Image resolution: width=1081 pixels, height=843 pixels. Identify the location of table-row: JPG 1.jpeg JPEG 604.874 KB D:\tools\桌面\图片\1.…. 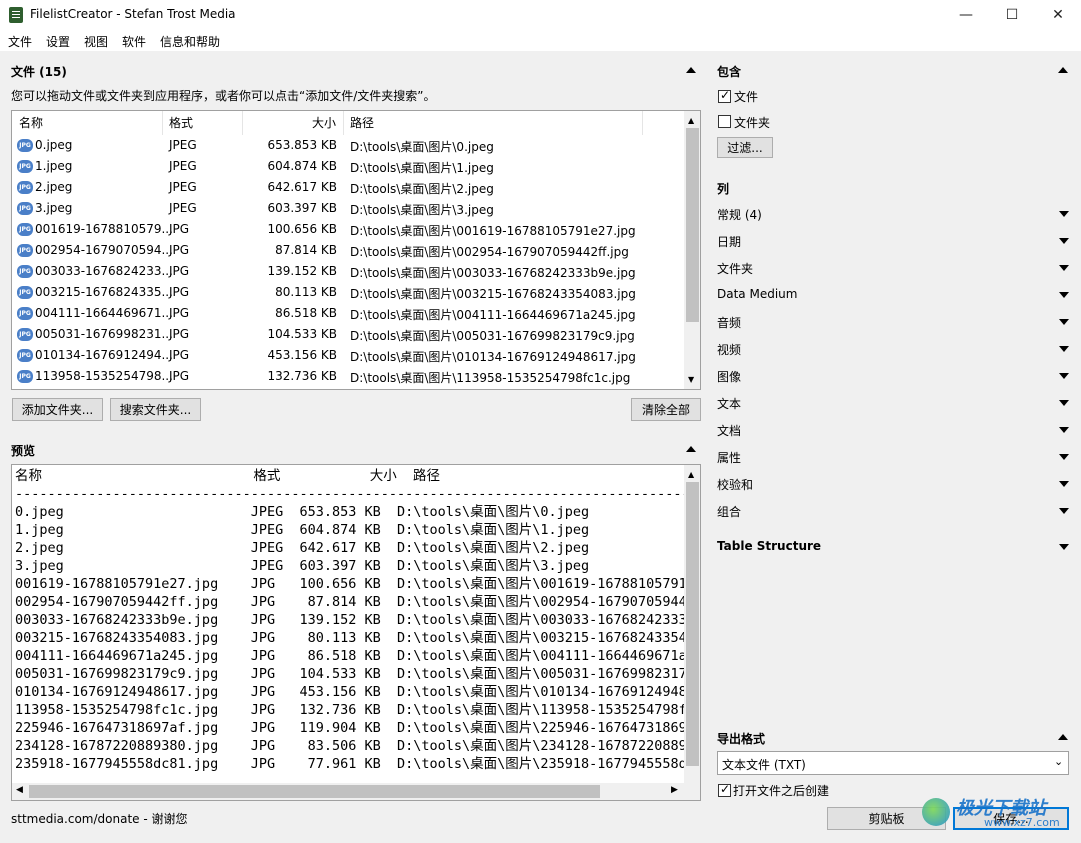
(348, 166).